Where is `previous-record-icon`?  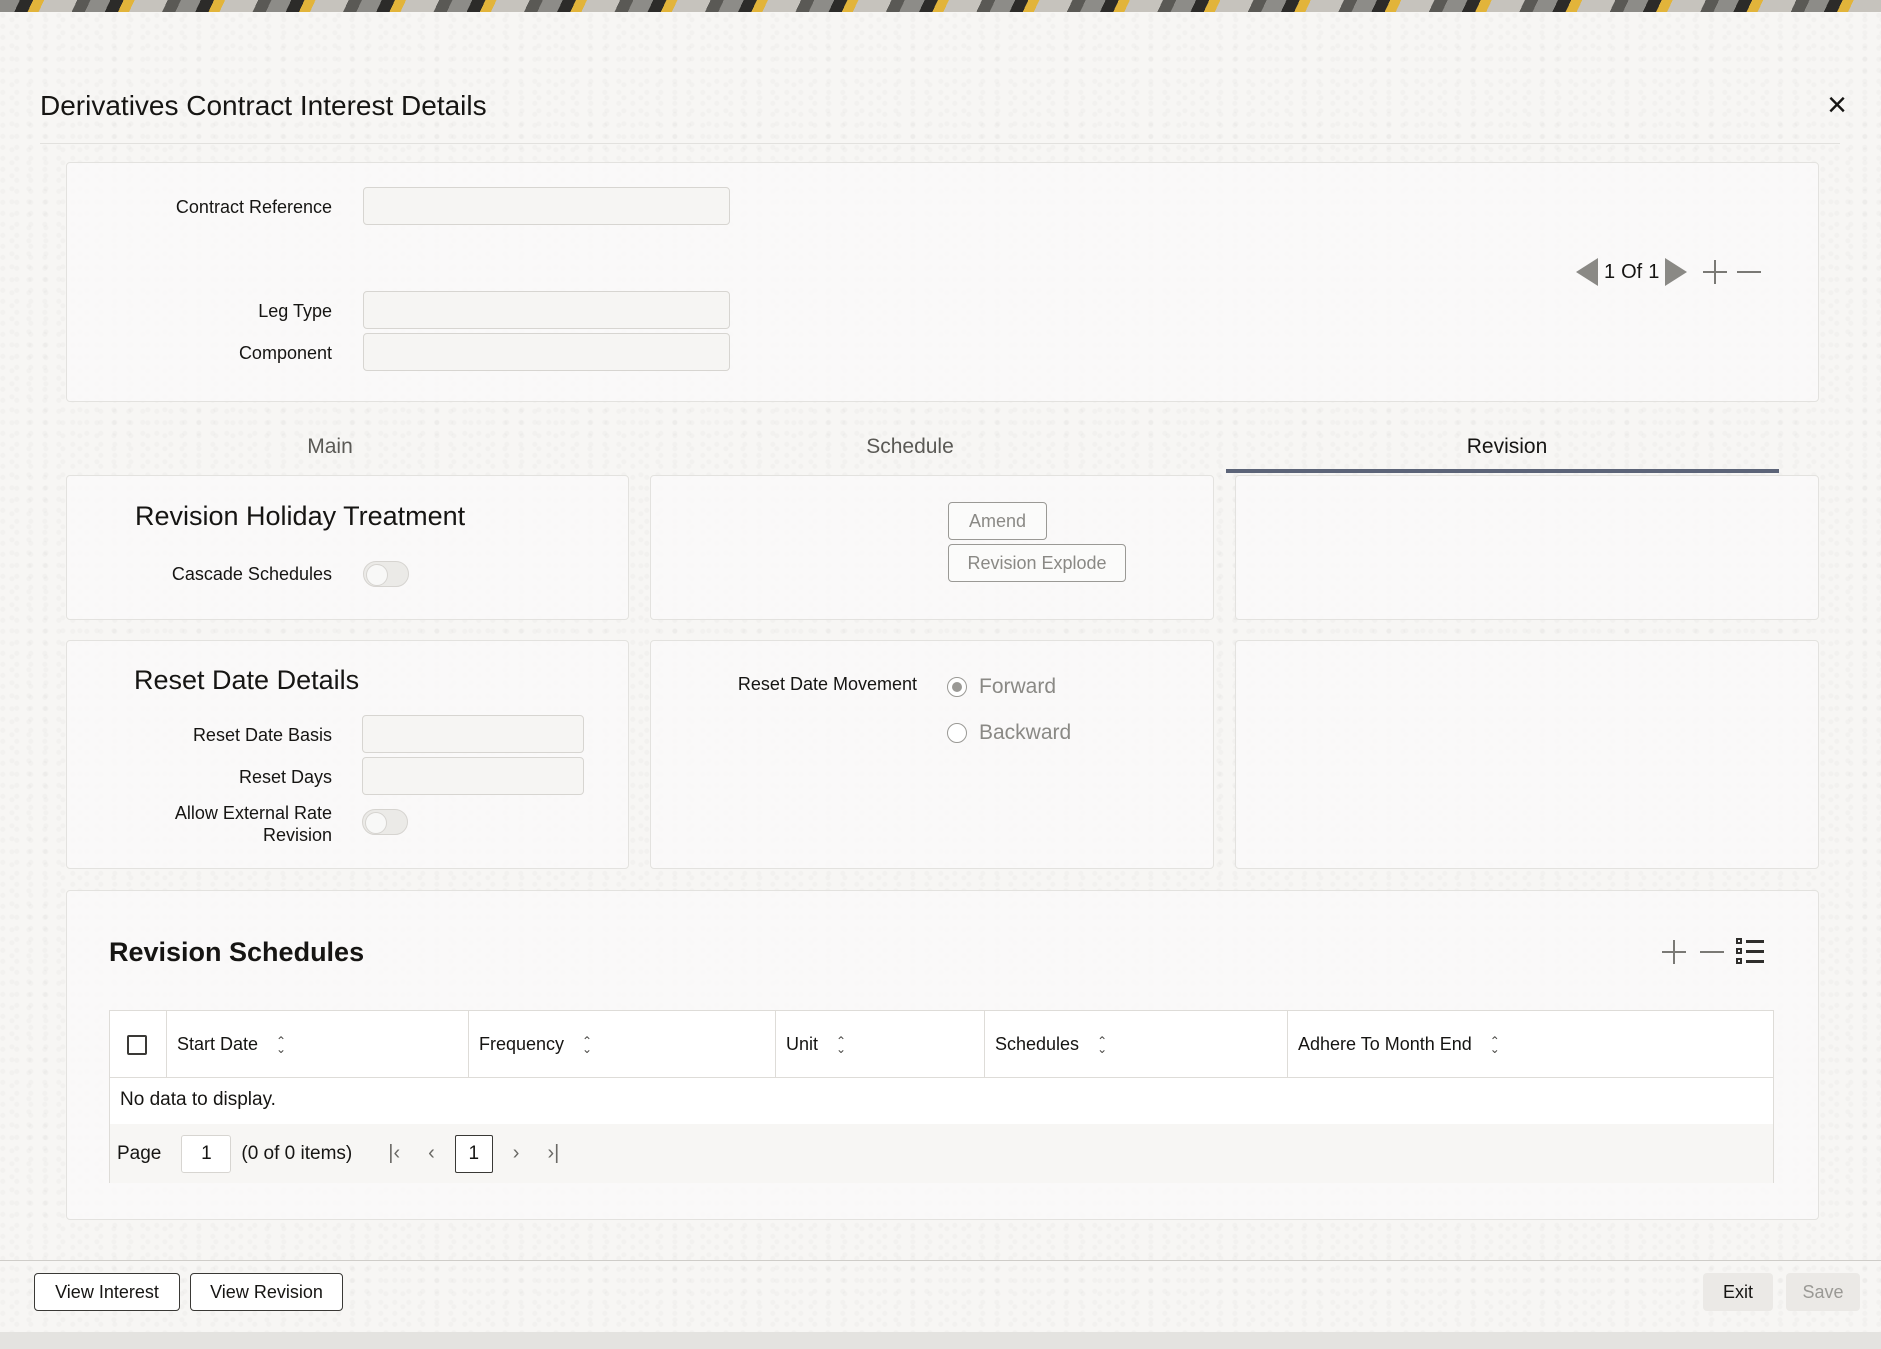
previous-record-icon is located at coordinates (1587, 272).